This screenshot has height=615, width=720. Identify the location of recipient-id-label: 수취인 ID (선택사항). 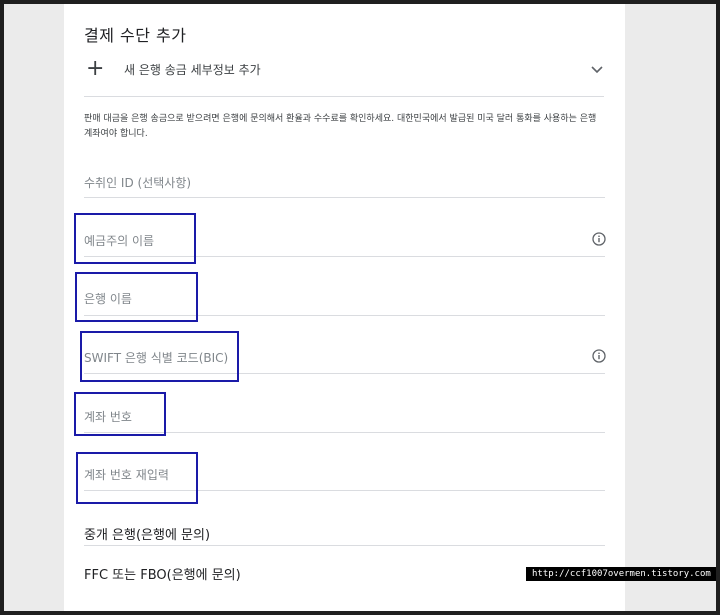
(138, 183).